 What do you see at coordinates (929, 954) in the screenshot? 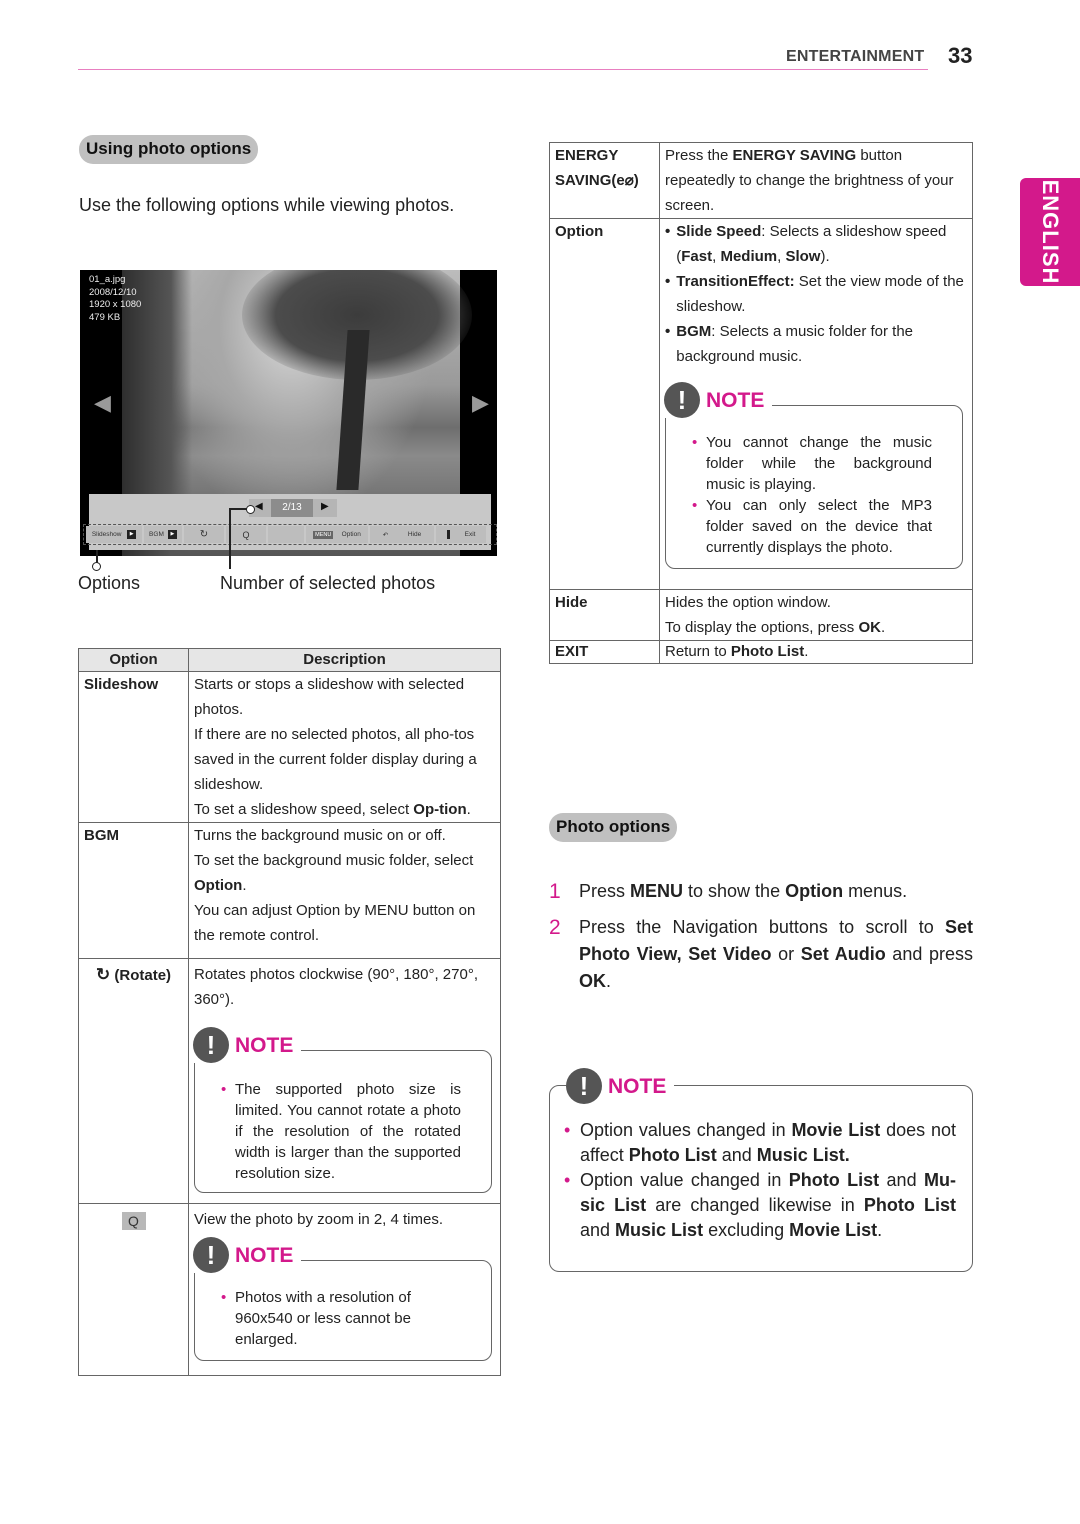
I see `text: and press` at bounding box center [929, 954].